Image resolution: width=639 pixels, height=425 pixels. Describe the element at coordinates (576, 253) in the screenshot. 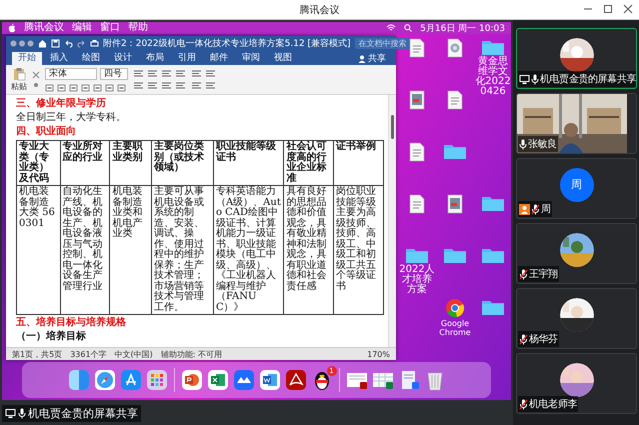

I see `participant-tile: 王宇翔` at that location.